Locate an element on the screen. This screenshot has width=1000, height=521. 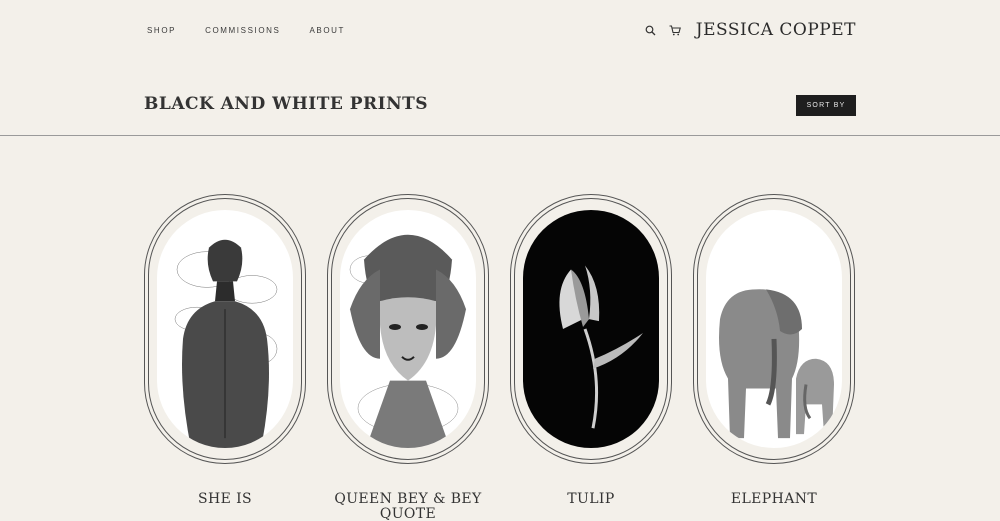
nav-about: ABOUT is located at coordinates (327, 30).